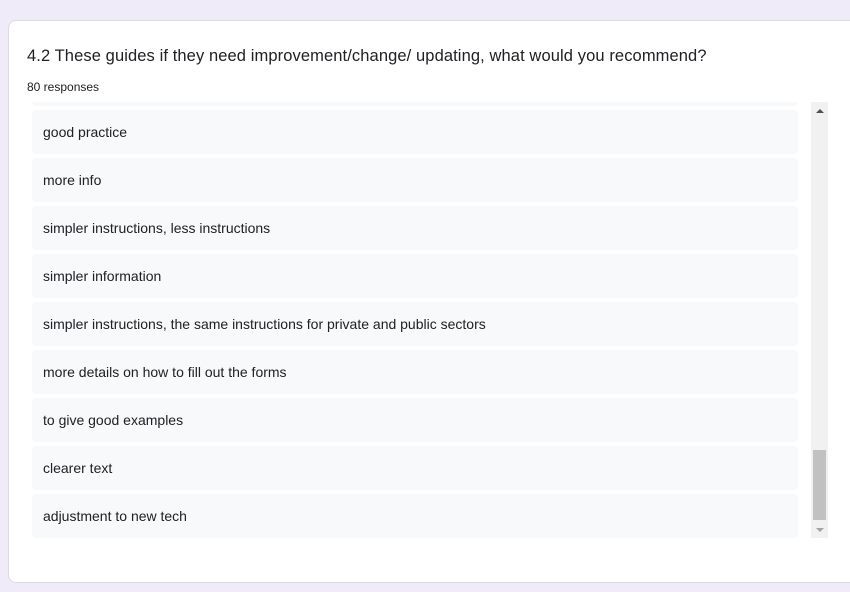 The height and width of the screenshot is (592, 850). What do you see at coordinates (819, 320) in the screenshot?
I see `responses-scrollbar` at bounding box center [819, 320].